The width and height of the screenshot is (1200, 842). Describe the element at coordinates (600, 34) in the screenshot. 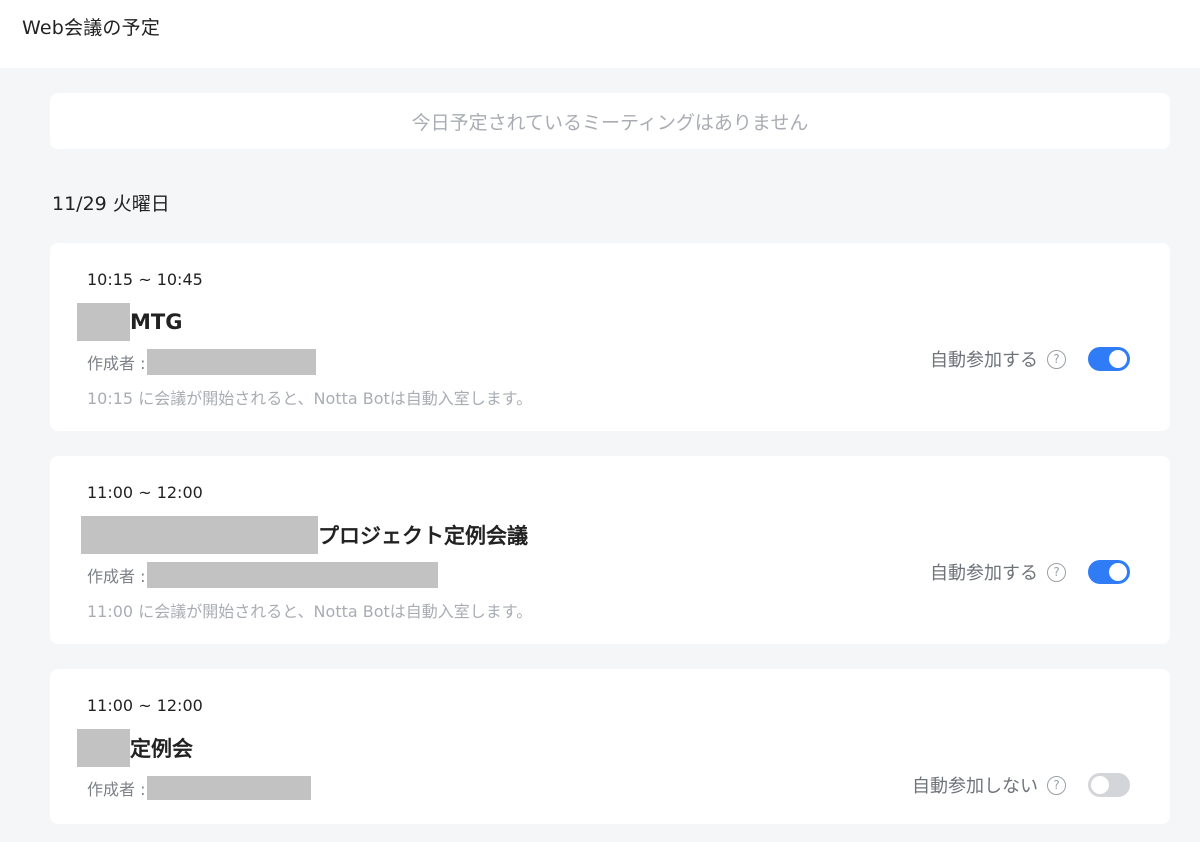

I see `header-bar: Web会議の予定` at that location.